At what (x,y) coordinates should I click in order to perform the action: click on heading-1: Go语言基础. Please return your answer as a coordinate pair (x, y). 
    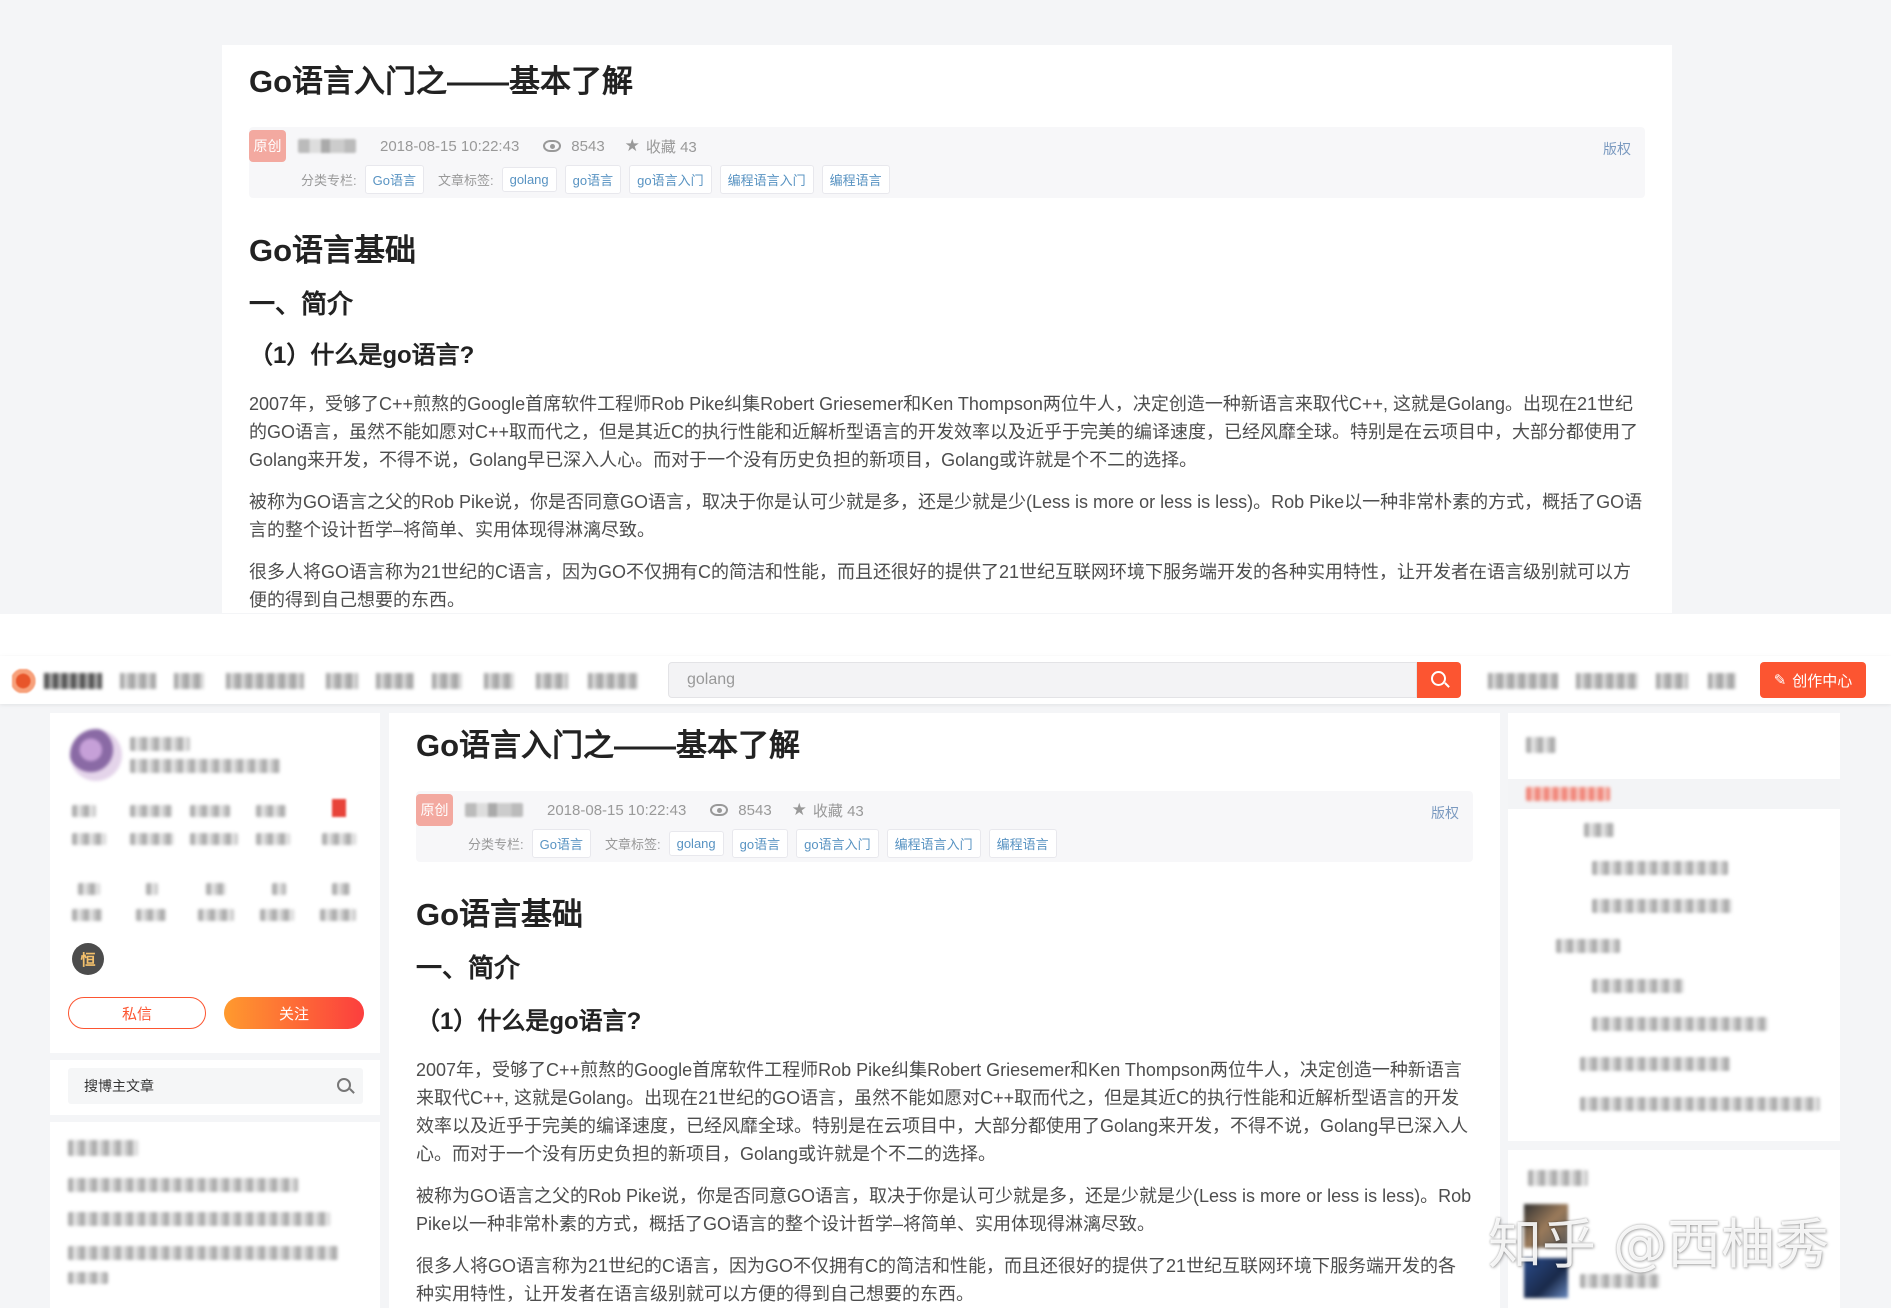
    Looking at the image, I should click on (333, 250).